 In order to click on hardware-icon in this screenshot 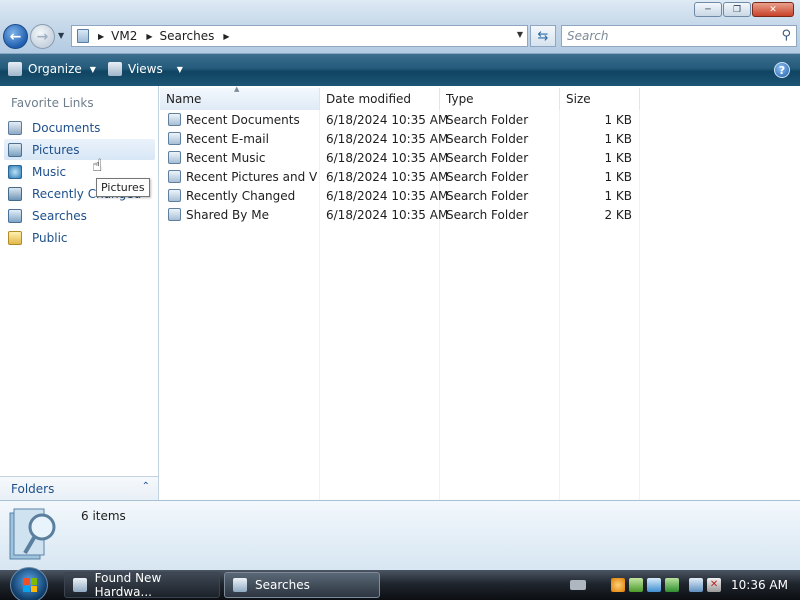, I will do `click(80, 585)`.